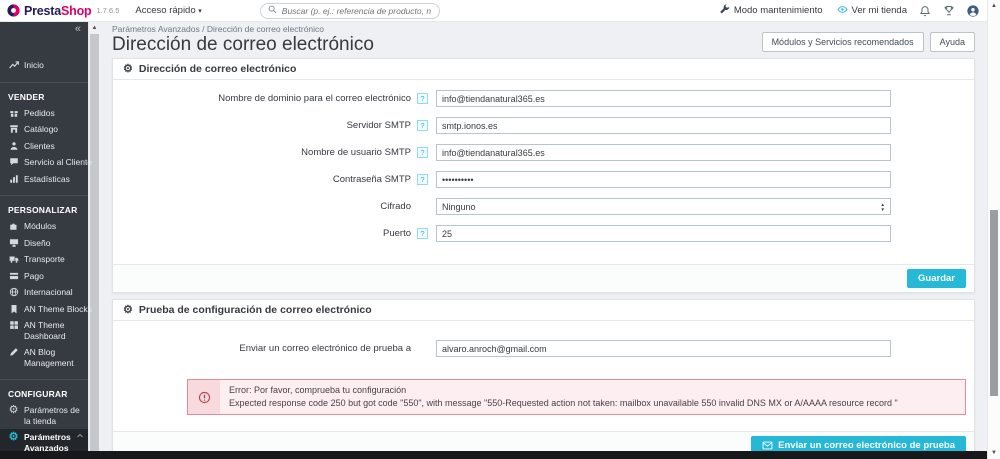 This screenshot has width=1000, height=459. Describe the element at coordinates (44, 65) in the screenshot. I see `sidebar-item-inicio: Inicio` at that location.